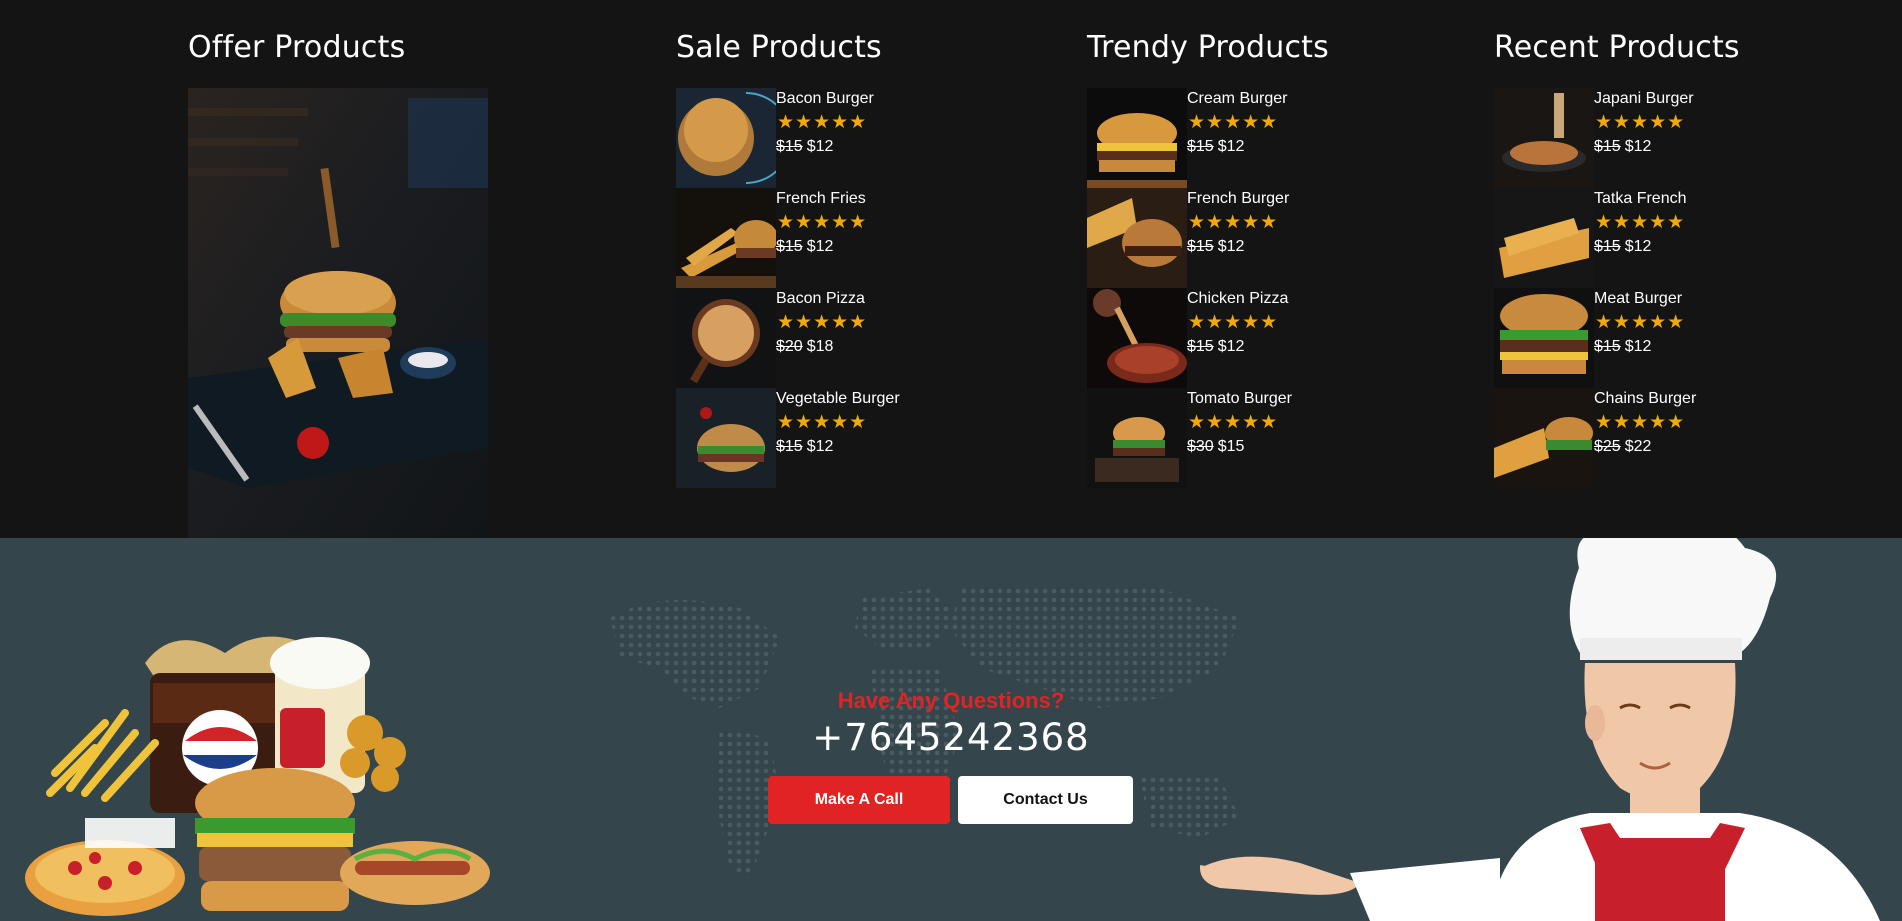  I want to click on old-price: $25, so click(1607, 446).